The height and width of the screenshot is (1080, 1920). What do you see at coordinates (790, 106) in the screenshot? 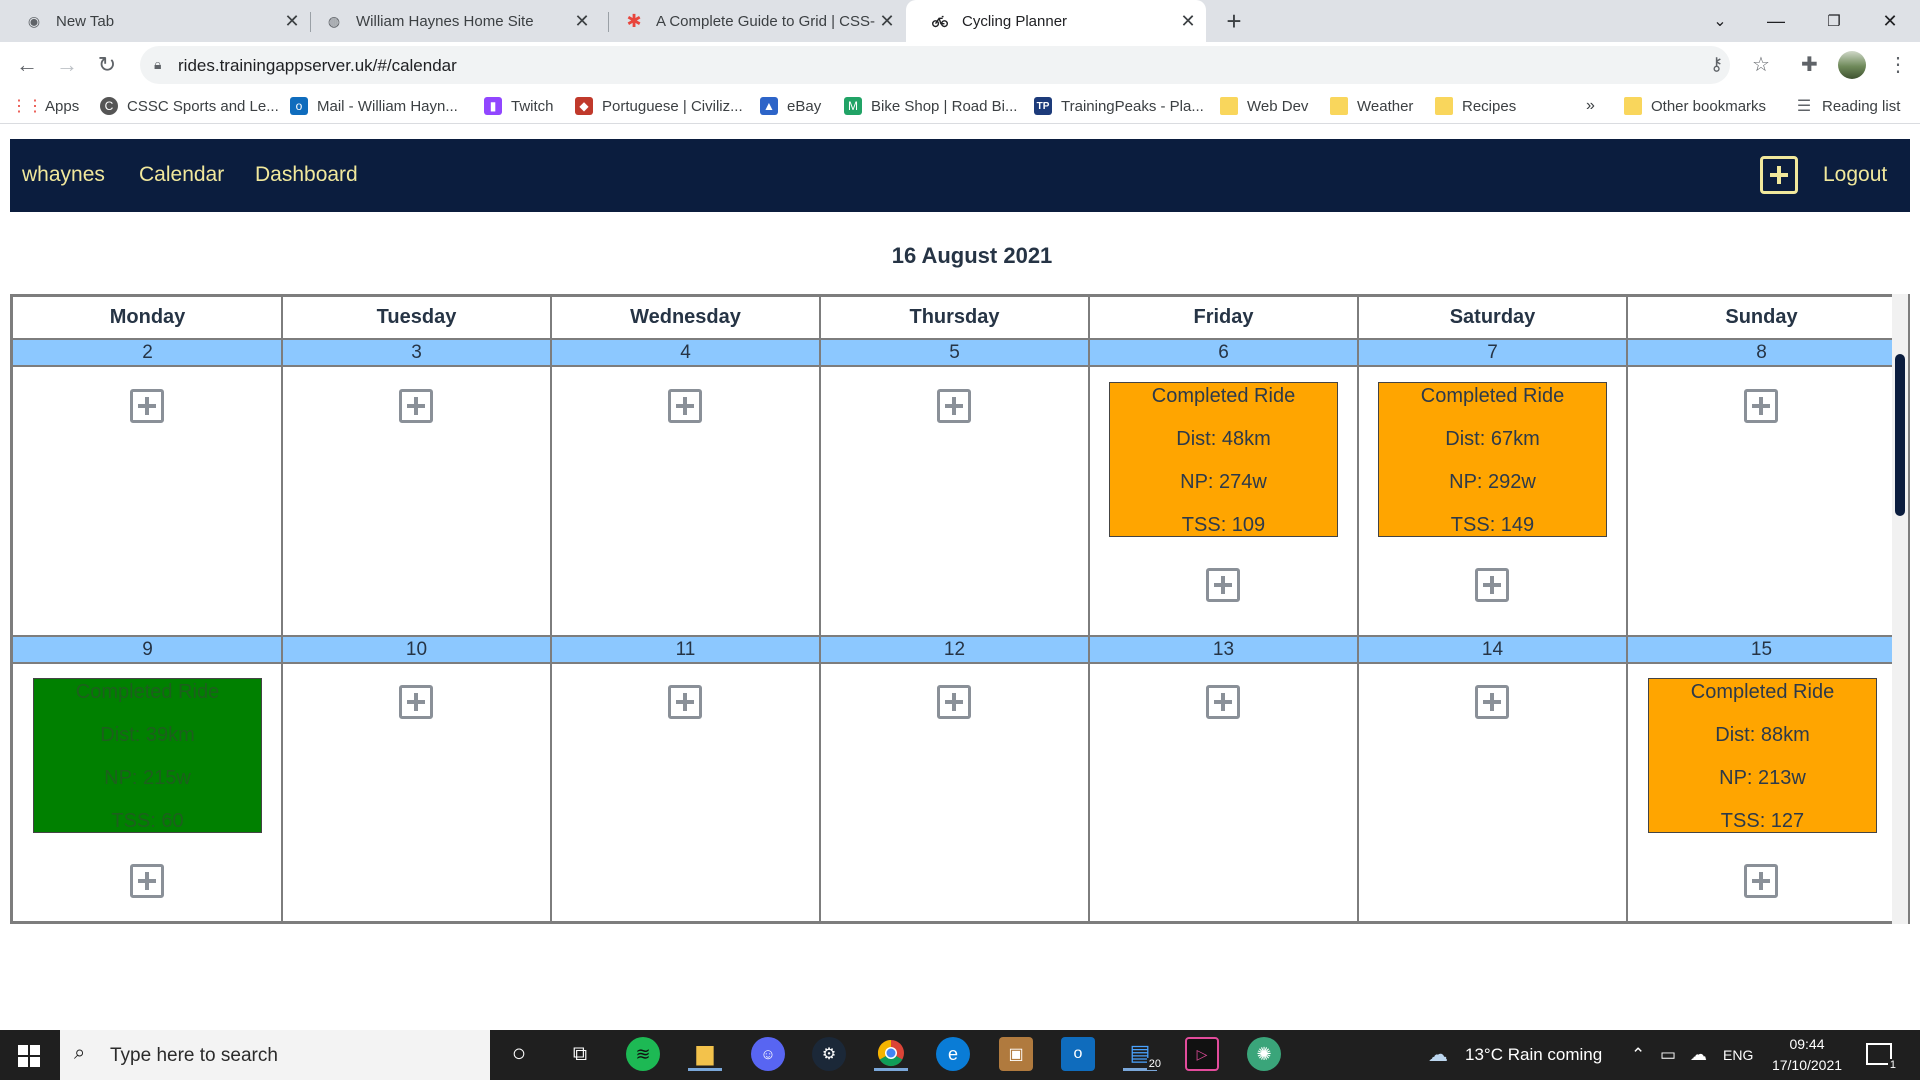
I see `bookmark-ebay: ▲ eBay` at bounding box center [790, 106].